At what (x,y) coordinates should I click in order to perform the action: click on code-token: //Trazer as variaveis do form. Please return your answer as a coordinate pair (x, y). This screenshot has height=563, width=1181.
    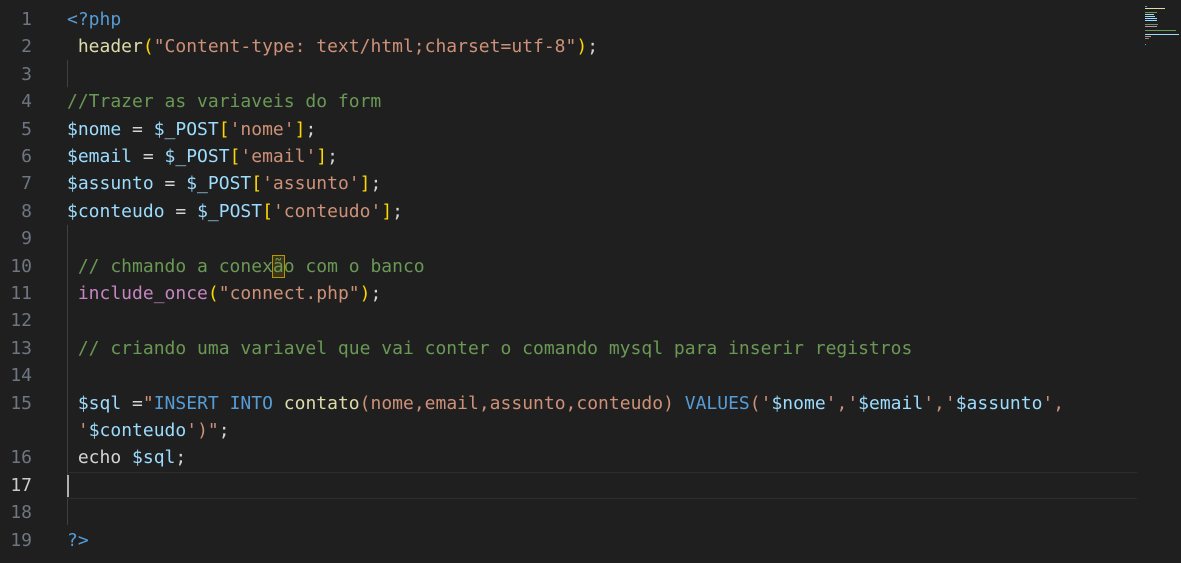
    Looking at the image, I should click on (224, 102).